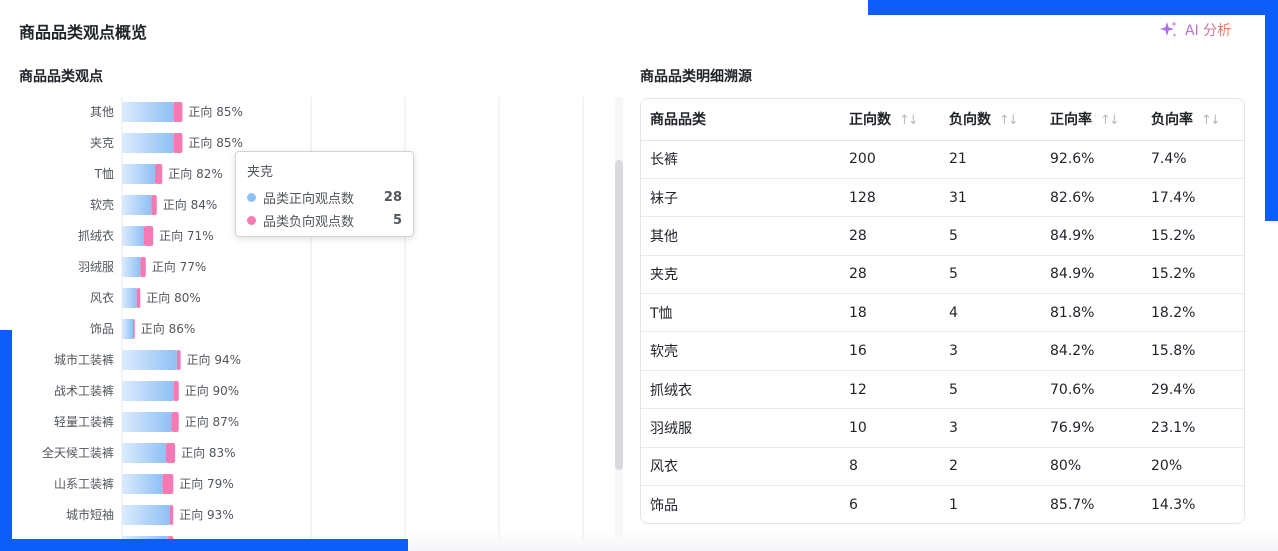 Image resolution: width=1278 pixels, height=551 pixels. Describe the element at coordinates (212, 421) in the screenshot. I see `bar-data-label: 正向 87%` at that location.